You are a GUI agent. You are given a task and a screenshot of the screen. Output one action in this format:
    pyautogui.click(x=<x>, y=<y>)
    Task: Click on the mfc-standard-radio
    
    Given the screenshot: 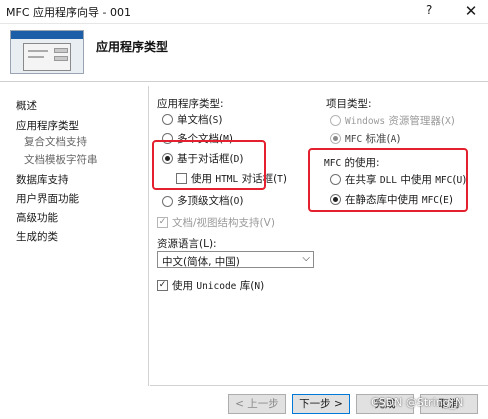 What is the action you would take?
    pyautogui.click(x=335, y=138)
    